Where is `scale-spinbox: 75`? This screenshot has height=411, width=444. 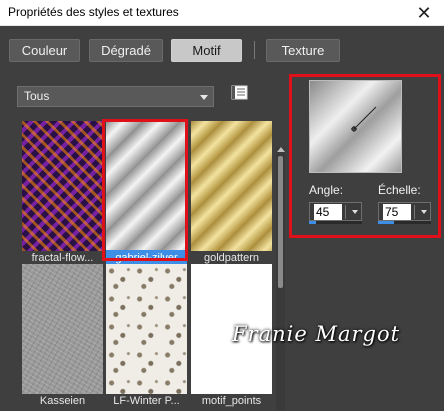
scale-spinbox: 75 is located at coordinates (404, 211).